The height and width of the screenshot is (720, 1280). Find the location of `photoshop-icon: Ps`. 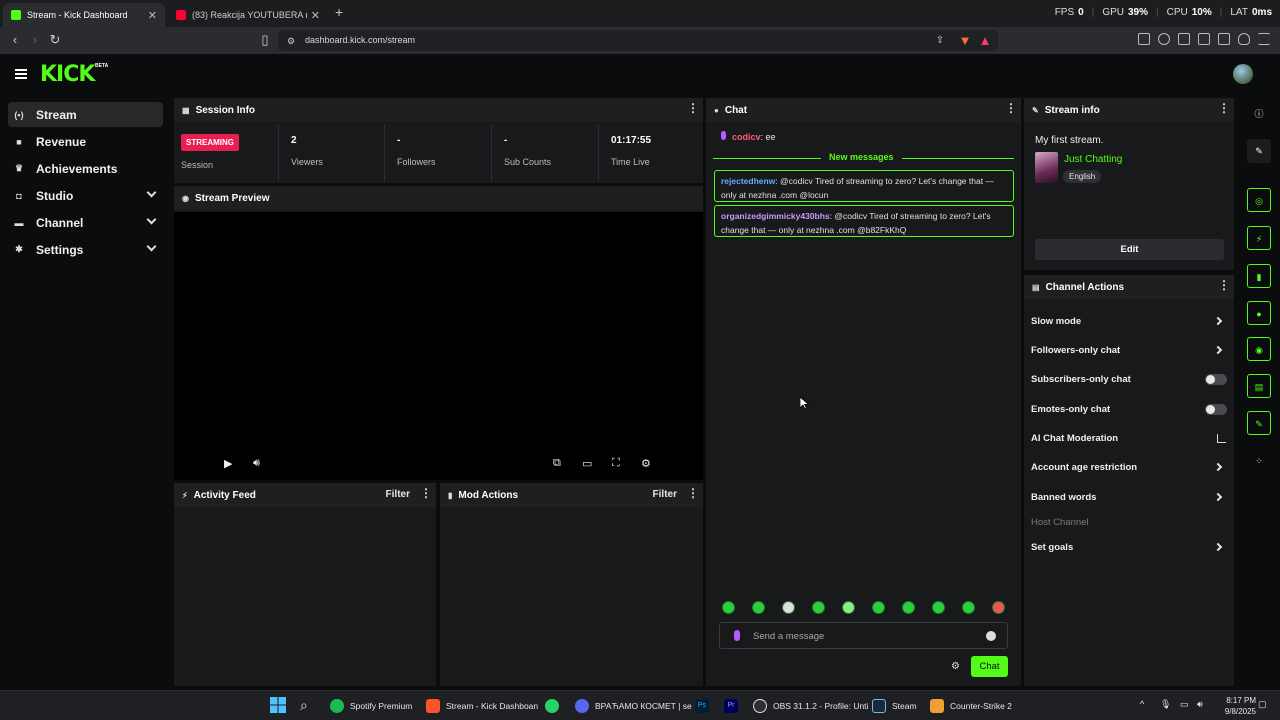

photoshop-icon: Ps is located at coordinates (705, 706).